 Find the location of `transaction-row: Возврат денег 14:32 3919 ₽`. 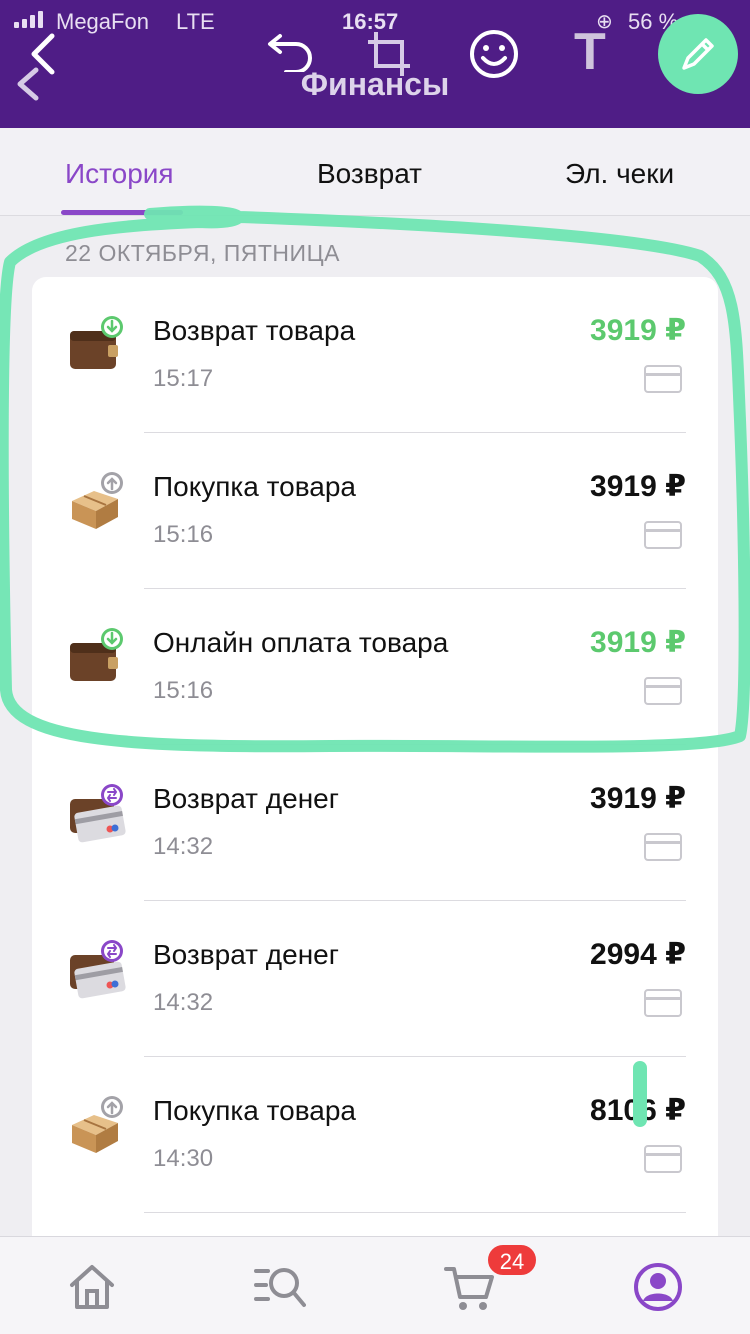

transaction-row: Возврат денег 14:32 3919 ₽ is located at coordinates (375, 823).